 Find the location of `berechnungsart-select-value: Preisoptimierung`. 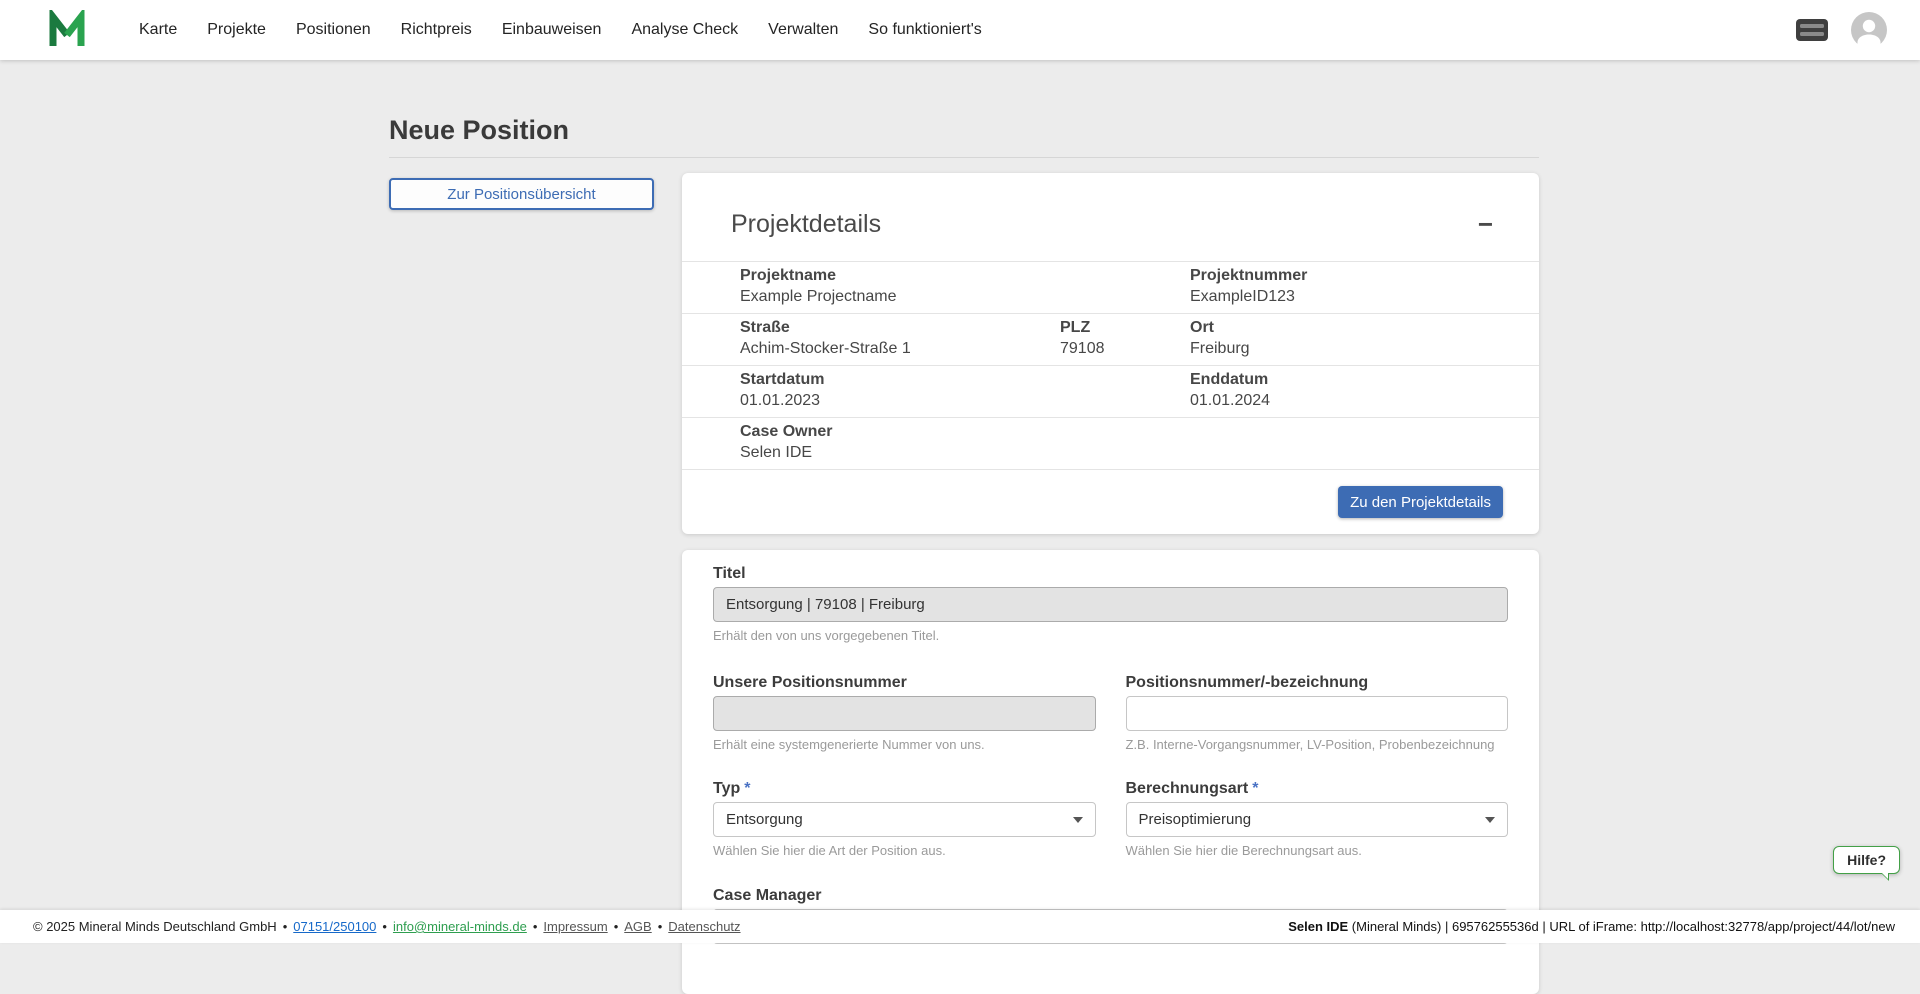

berechnungsart-select-value: Preisoptimierung is located at coordinates (1195, 819).